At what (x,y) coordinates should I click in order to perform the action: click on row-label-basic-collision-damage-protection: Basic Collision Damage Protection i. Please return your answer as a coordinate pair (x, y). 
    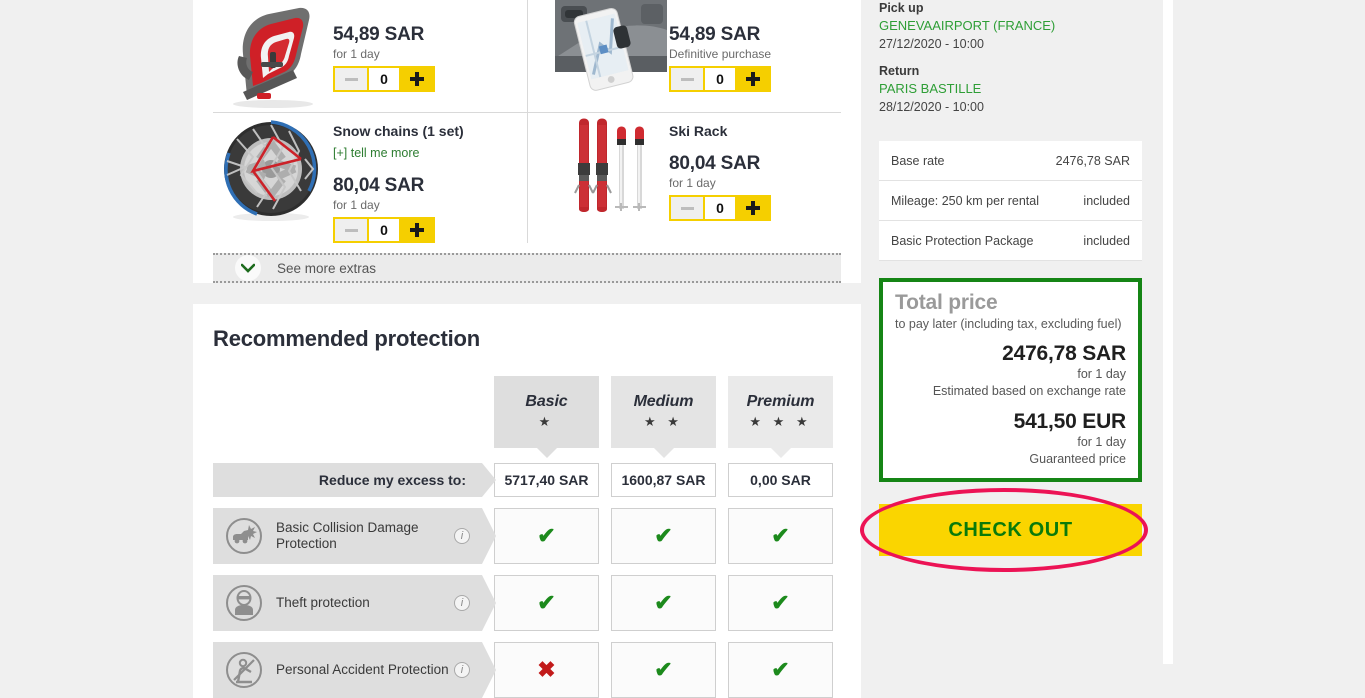
    Looking at the image, I should click on (354, 536).